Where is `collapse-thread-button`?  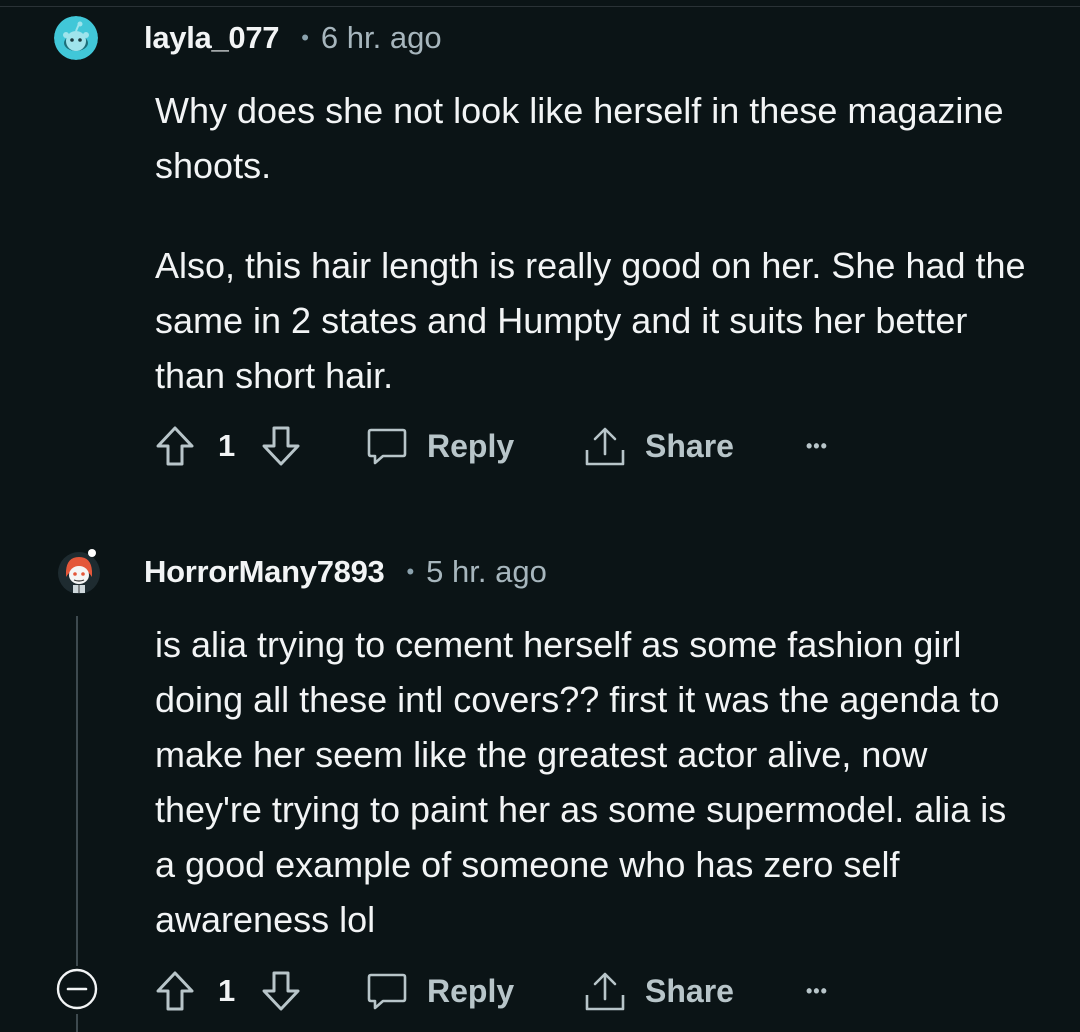 collapse-thread-button is located at coordinates (77, 989).